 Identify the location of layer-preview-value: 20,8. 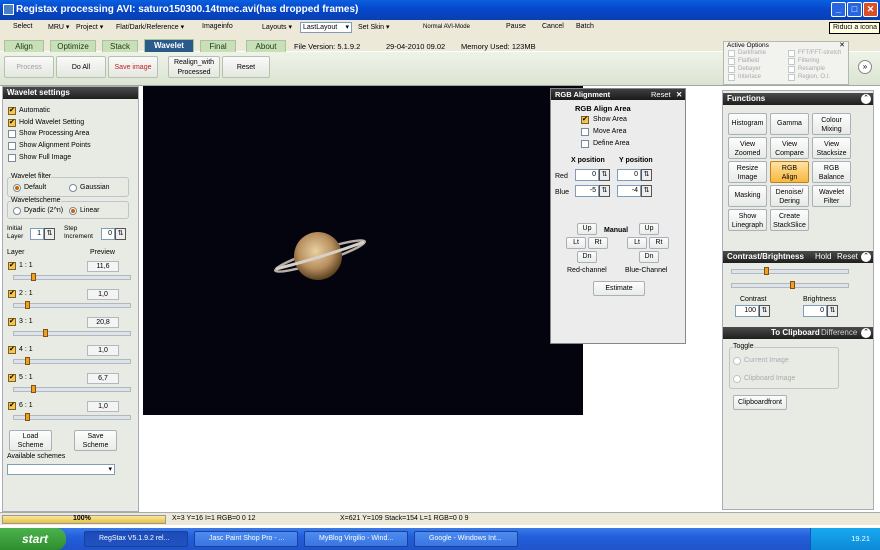
(103, 322).